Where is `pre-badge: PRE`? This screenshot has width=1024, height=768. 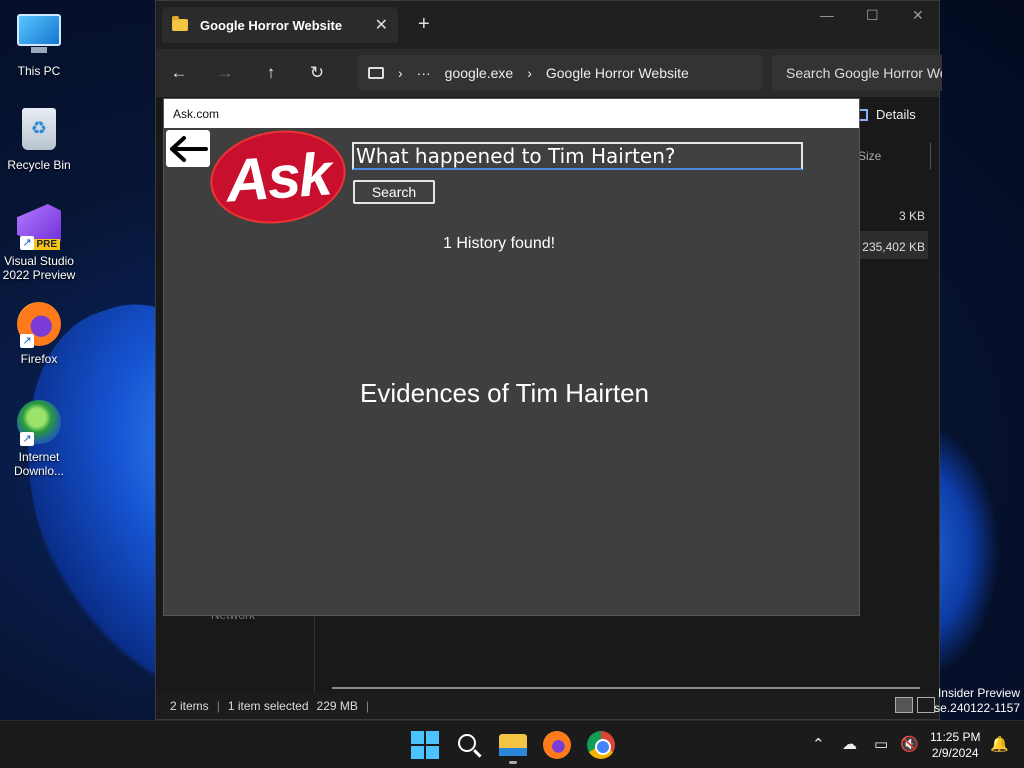 pre-badge: PRE is located at coordinates (46, 244).